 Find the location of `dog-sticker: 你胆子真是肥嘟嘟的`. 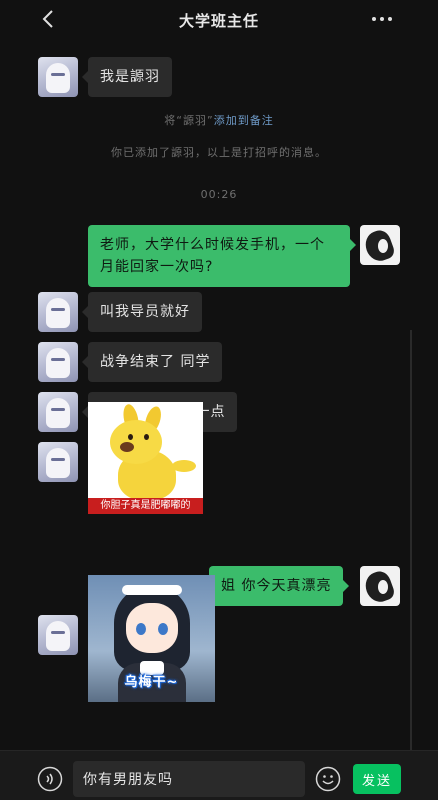

dog-sticker: 你胆子真是肥嘟嘟的 is located at coordinates (145, 458).